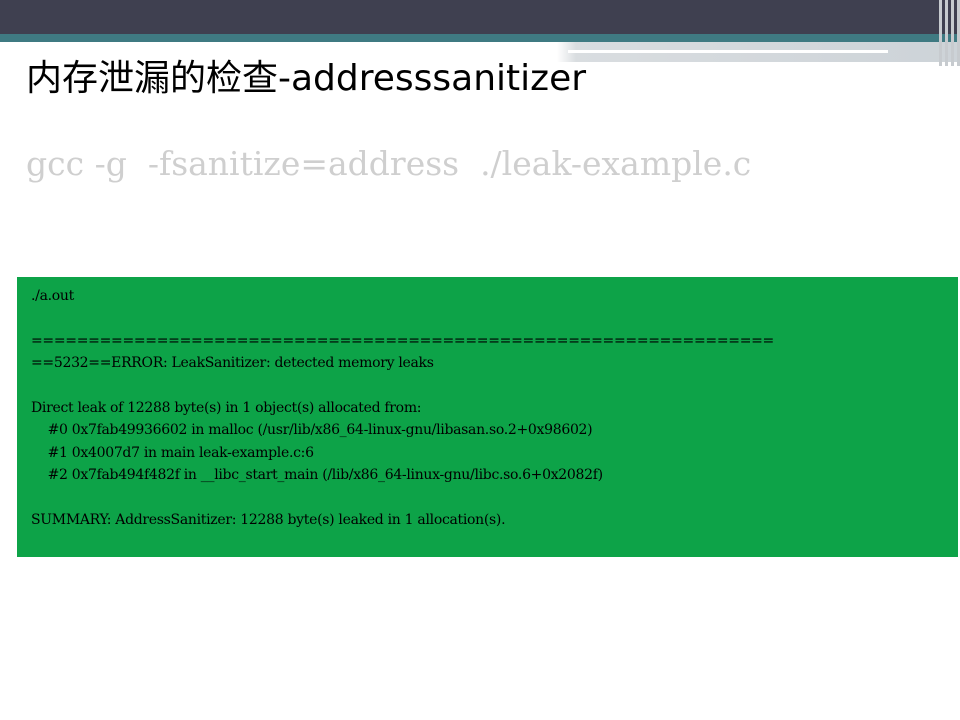 This screenshot has width=960, height=720. Describe the element at coordinates (306, 78) in the screenshot. I see `slide-title: 内存泄漏的检查-addresssanitizer` at that location.